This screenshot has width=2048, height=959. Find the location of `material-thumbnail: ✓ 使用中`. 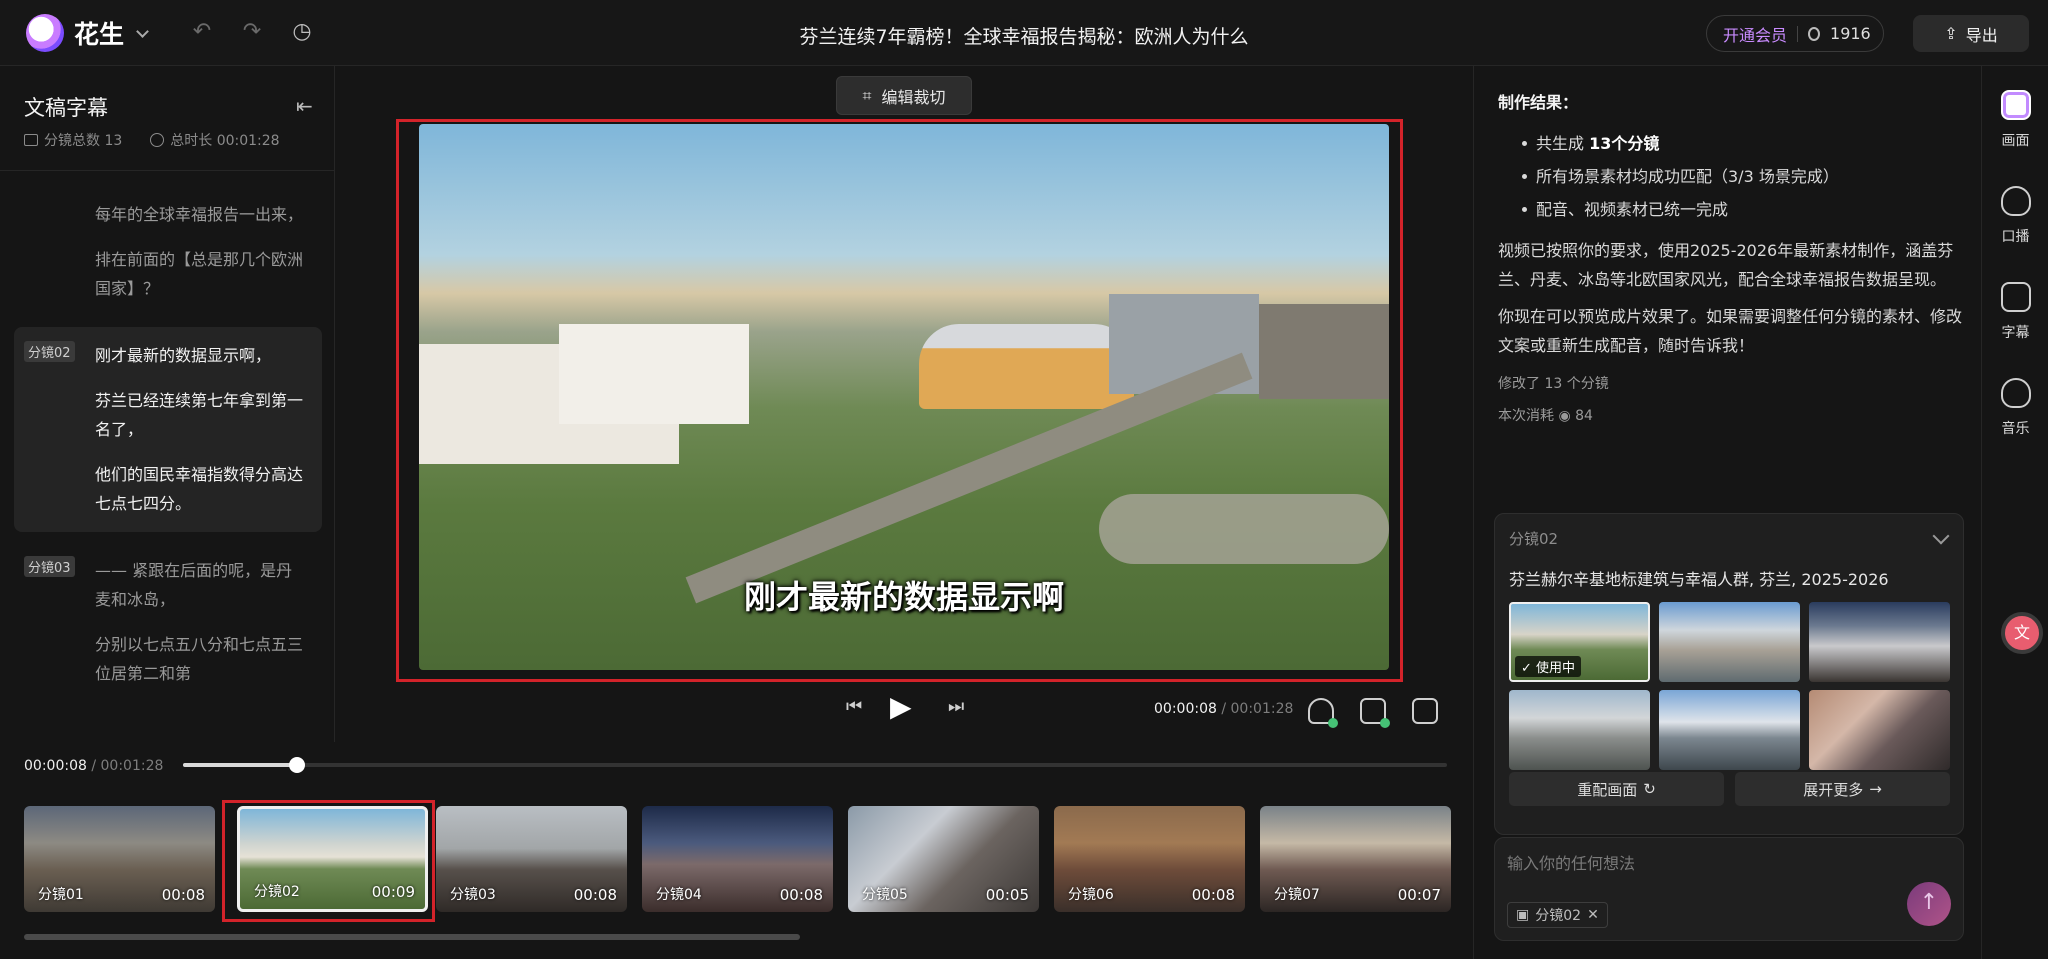

material-thumbnail: ✓ 使用中 is located at coordinates (1579, 642).